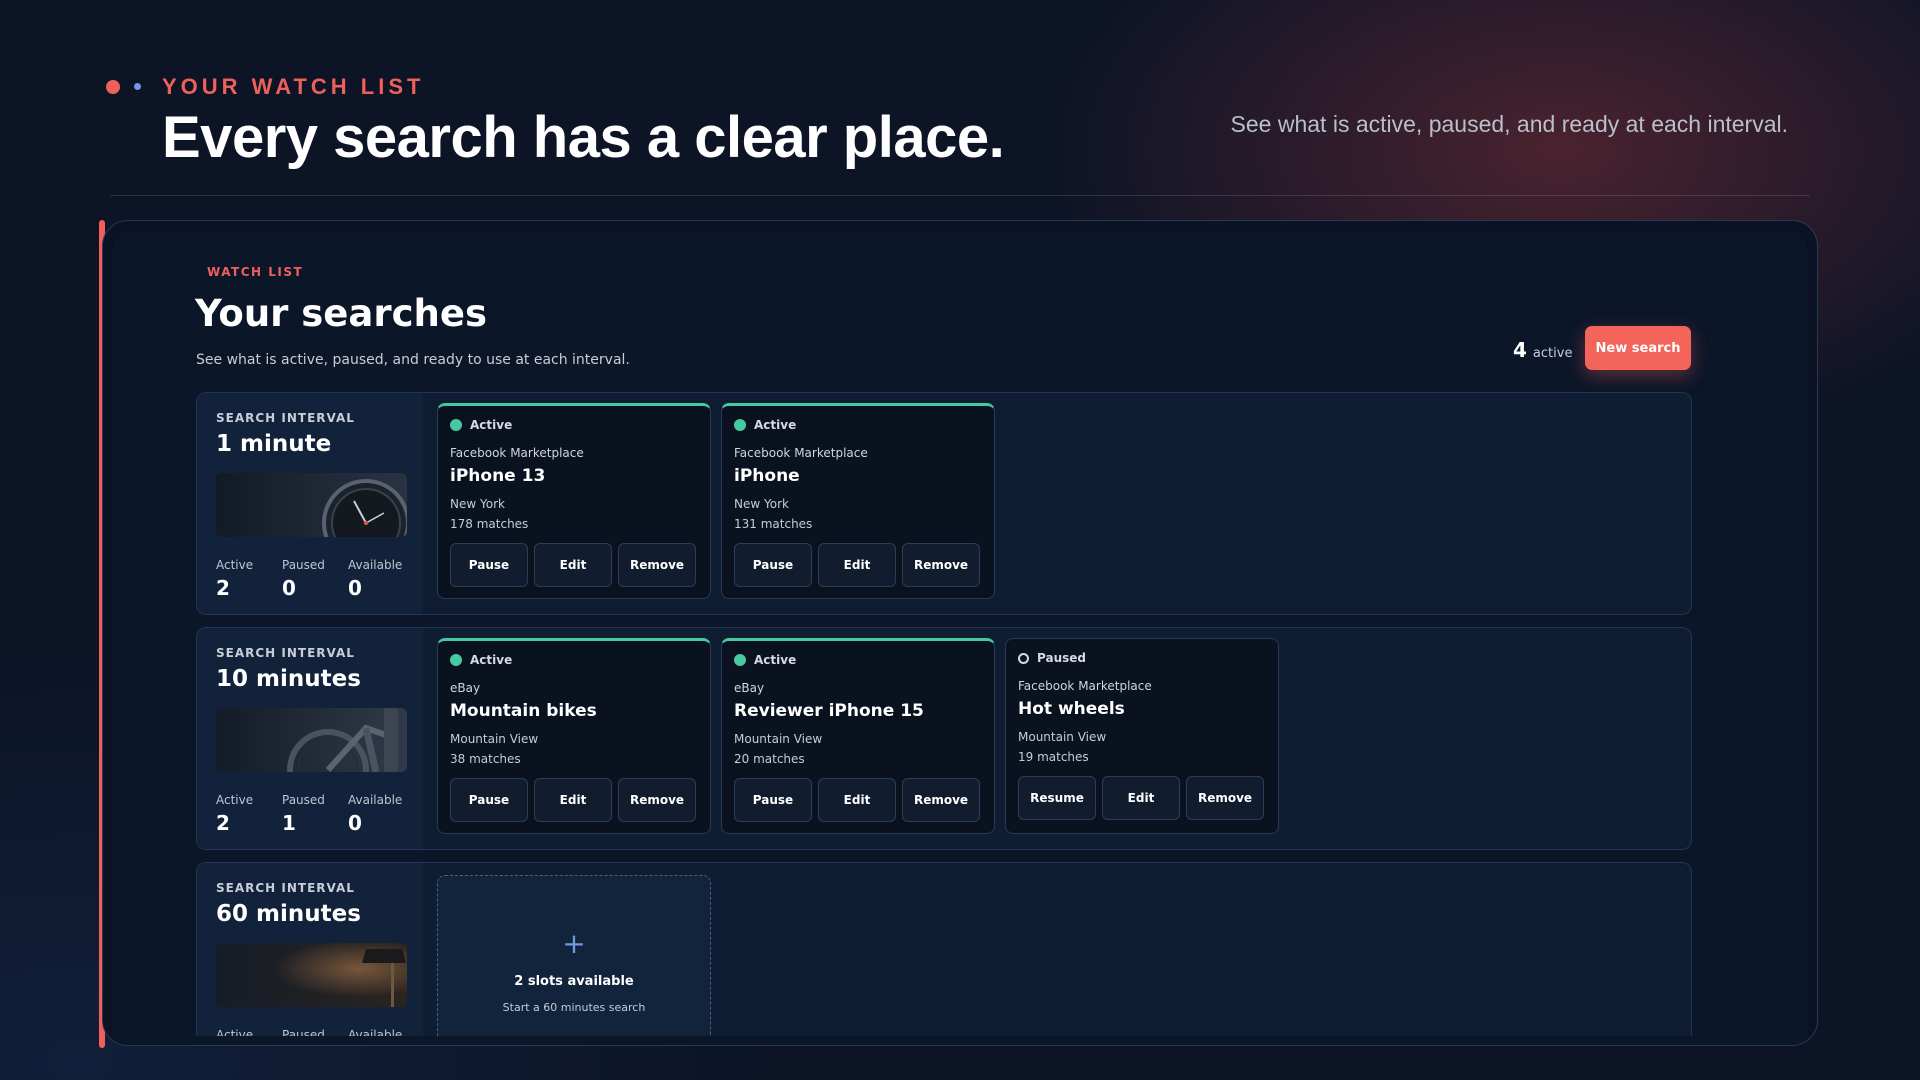 This screenshot has width=1920, height=1080. What do you see at coordinates (574, 943) in the screenshot?
I see `plus-icon: +` at bounding box center [574, 943].